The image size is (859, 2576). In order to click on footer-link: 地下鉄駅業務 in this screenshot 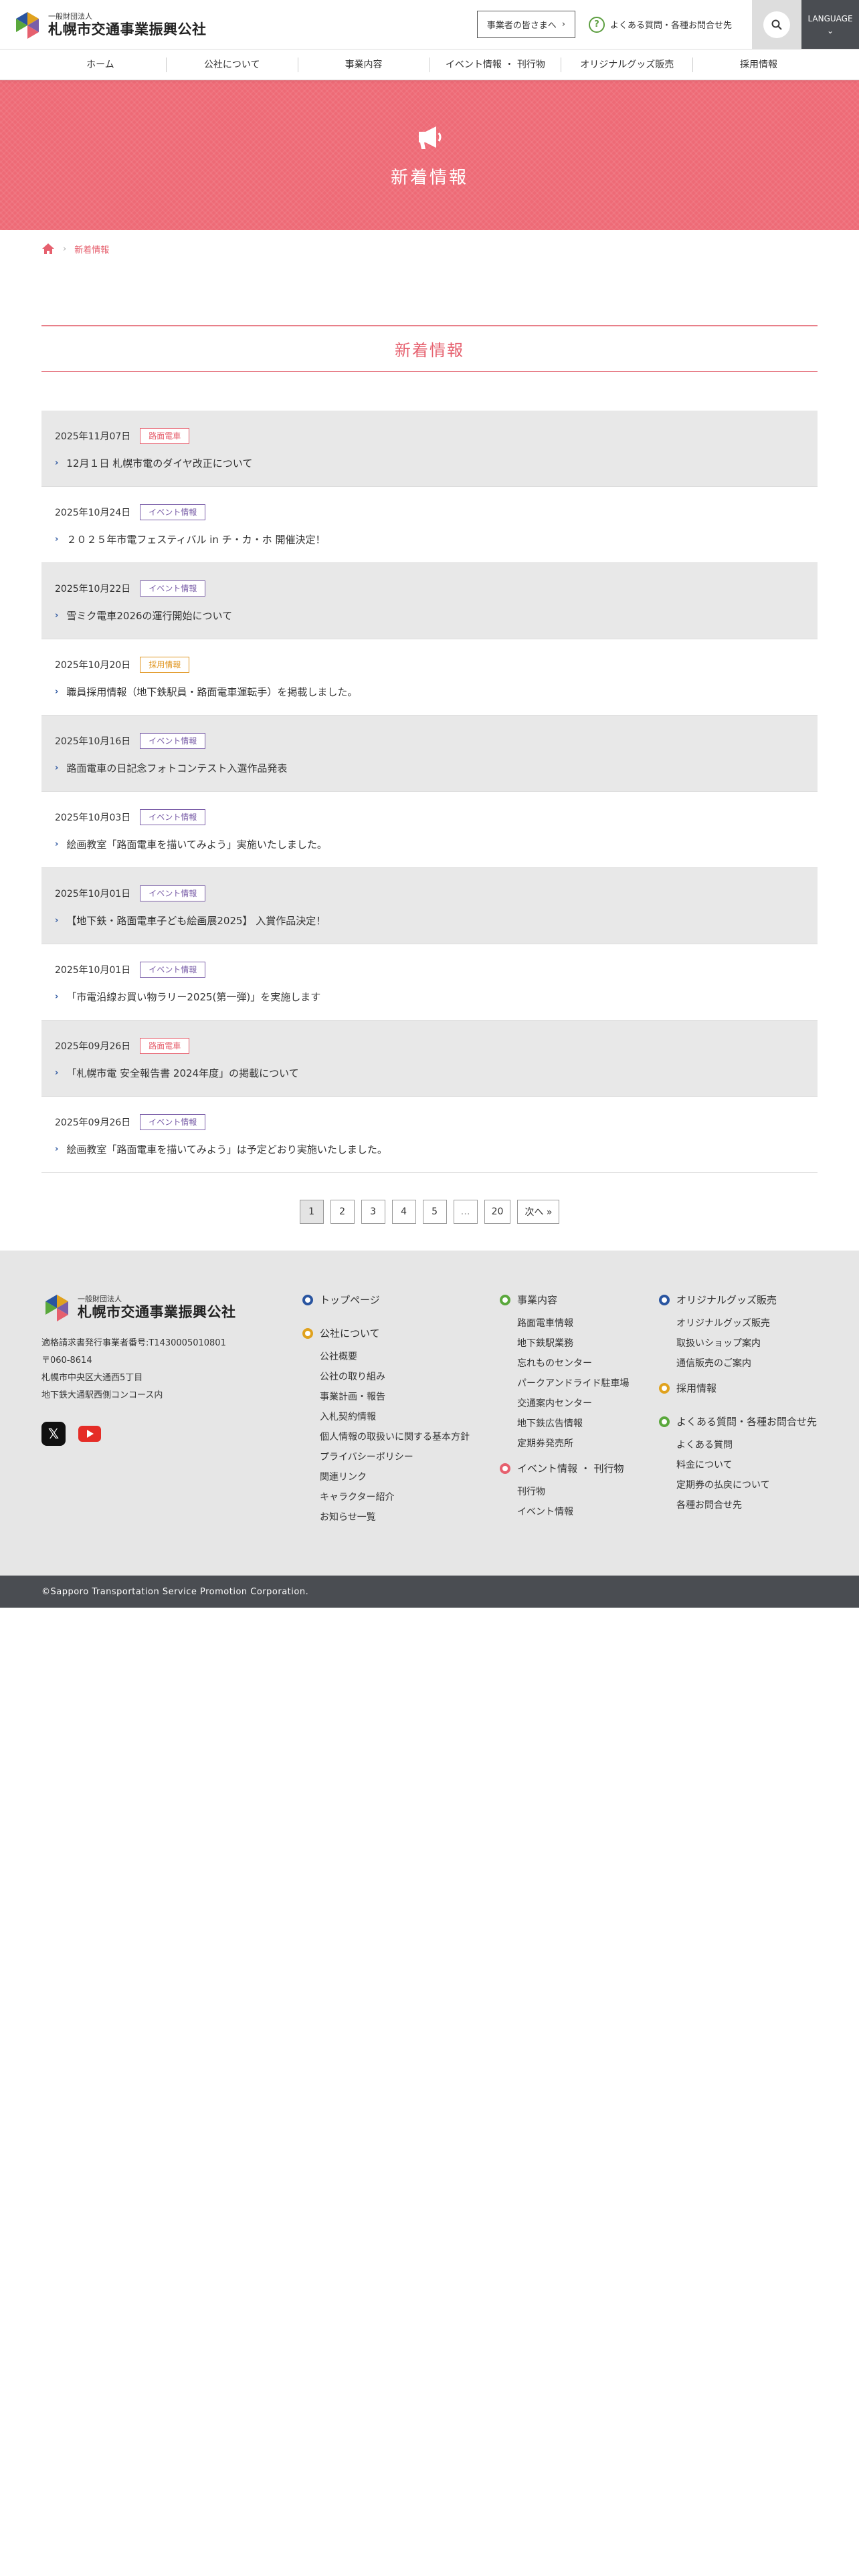, I will do `click(588, 1343)`.